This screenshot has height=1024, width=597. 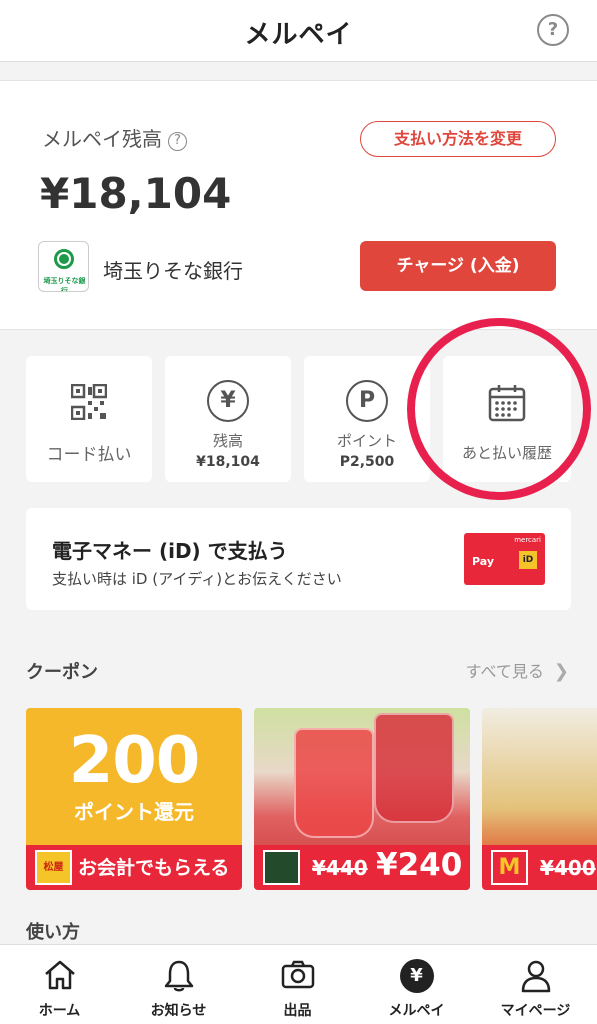 I want to click on highlight-circle-annotation, so click(x=499, y=409).